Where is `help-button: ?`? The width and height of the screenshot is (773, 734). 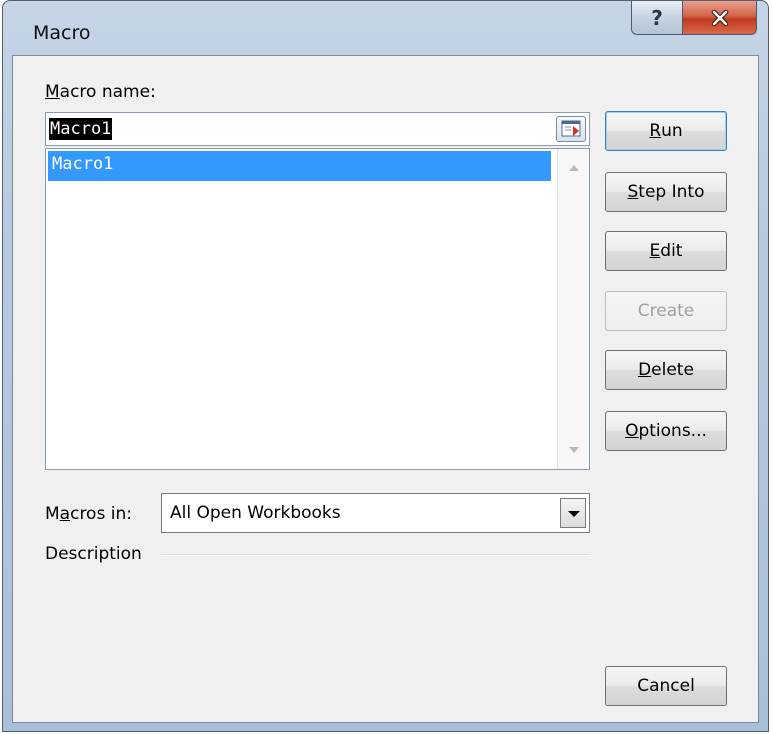
help-button: ? is located at coordinates (657, 18).